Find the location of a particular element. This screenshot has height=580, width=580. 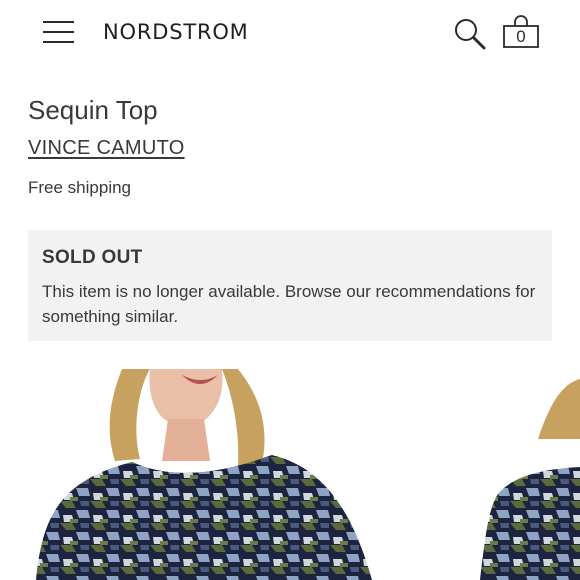

shipping-info: Free shipping is located at coordinates (80, 187).